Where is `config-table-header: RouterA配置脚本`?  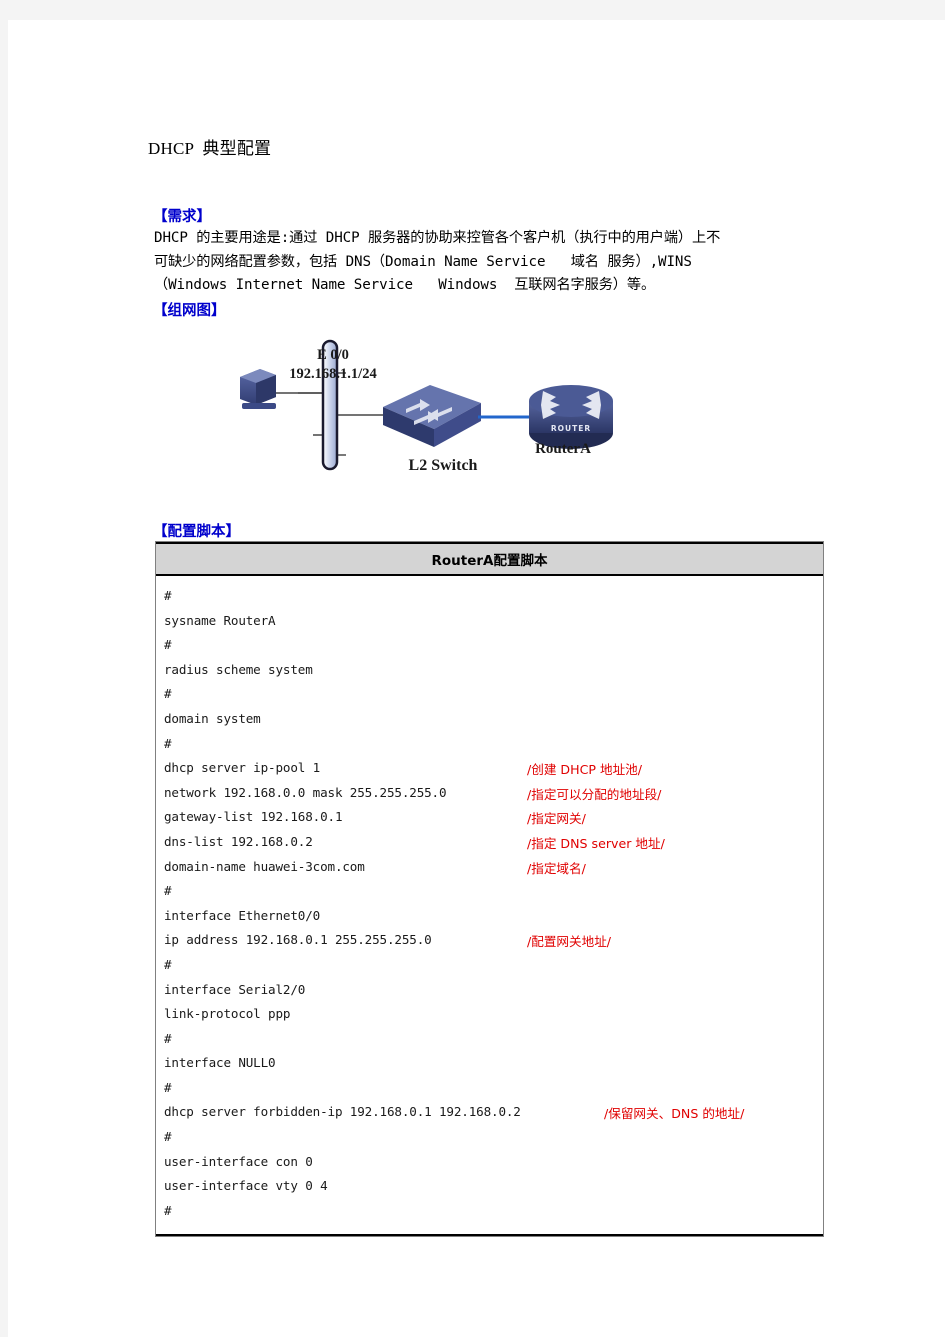 config-table-header: RouterA配置脚本 is located at coordinates (489, 558).